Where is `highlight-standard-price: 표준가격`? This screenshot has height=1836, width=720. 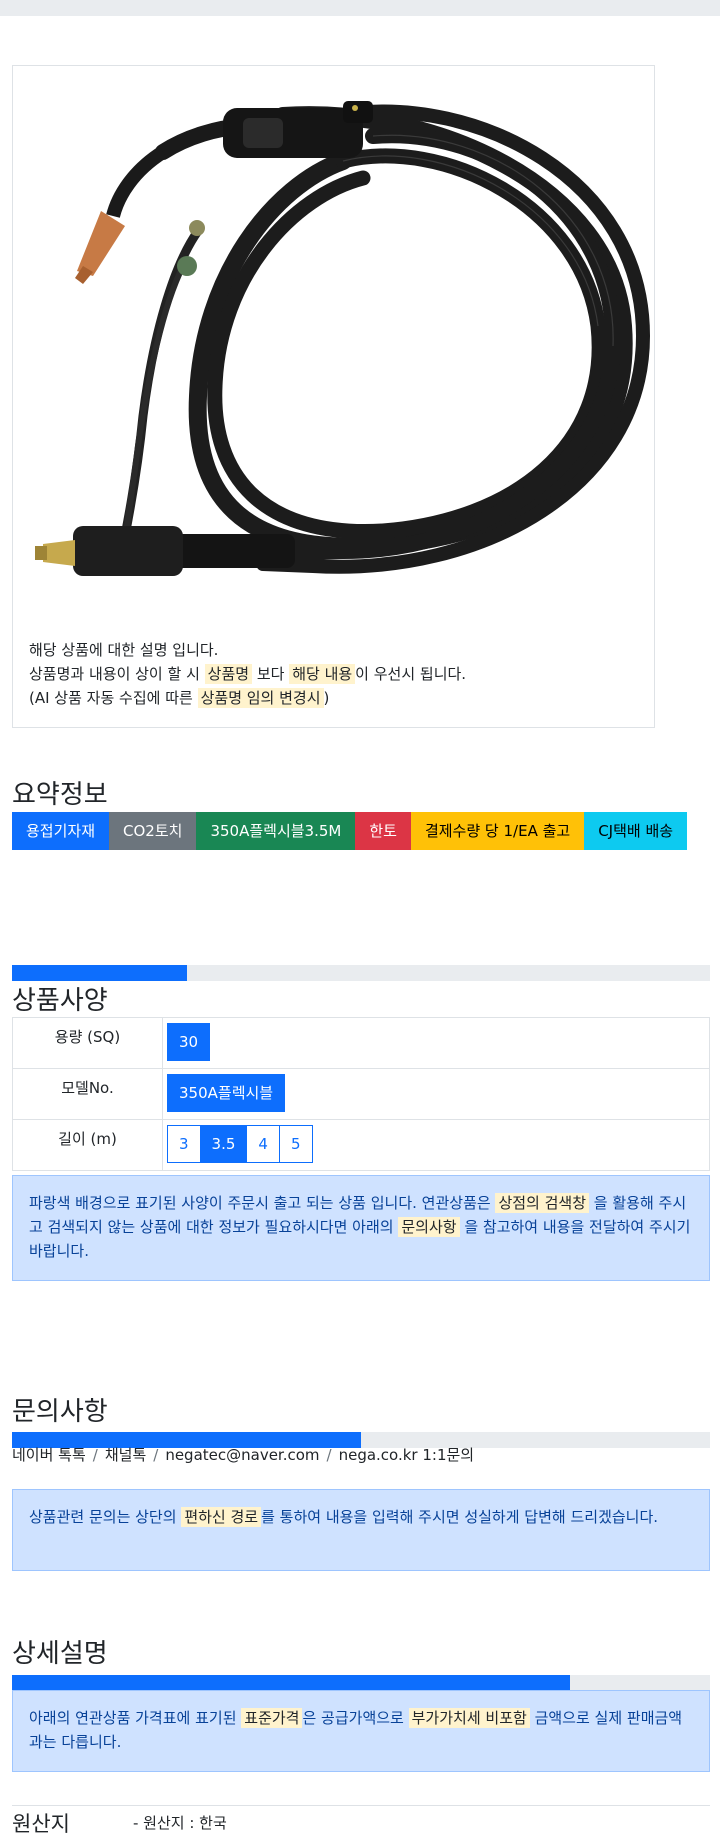 highlight-standard-price: 표준가격 is located at coordinates (272, 1718).